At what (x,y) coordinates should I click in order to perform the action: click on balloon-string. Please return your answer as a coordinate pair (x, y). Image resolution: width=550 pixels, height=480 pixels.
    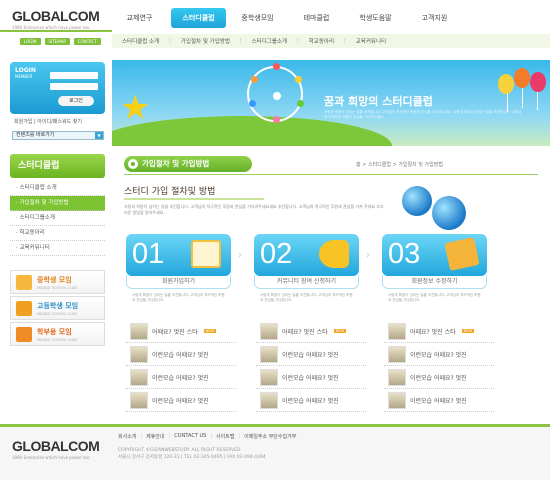
    Looking at the image, I should click on (522, 97).